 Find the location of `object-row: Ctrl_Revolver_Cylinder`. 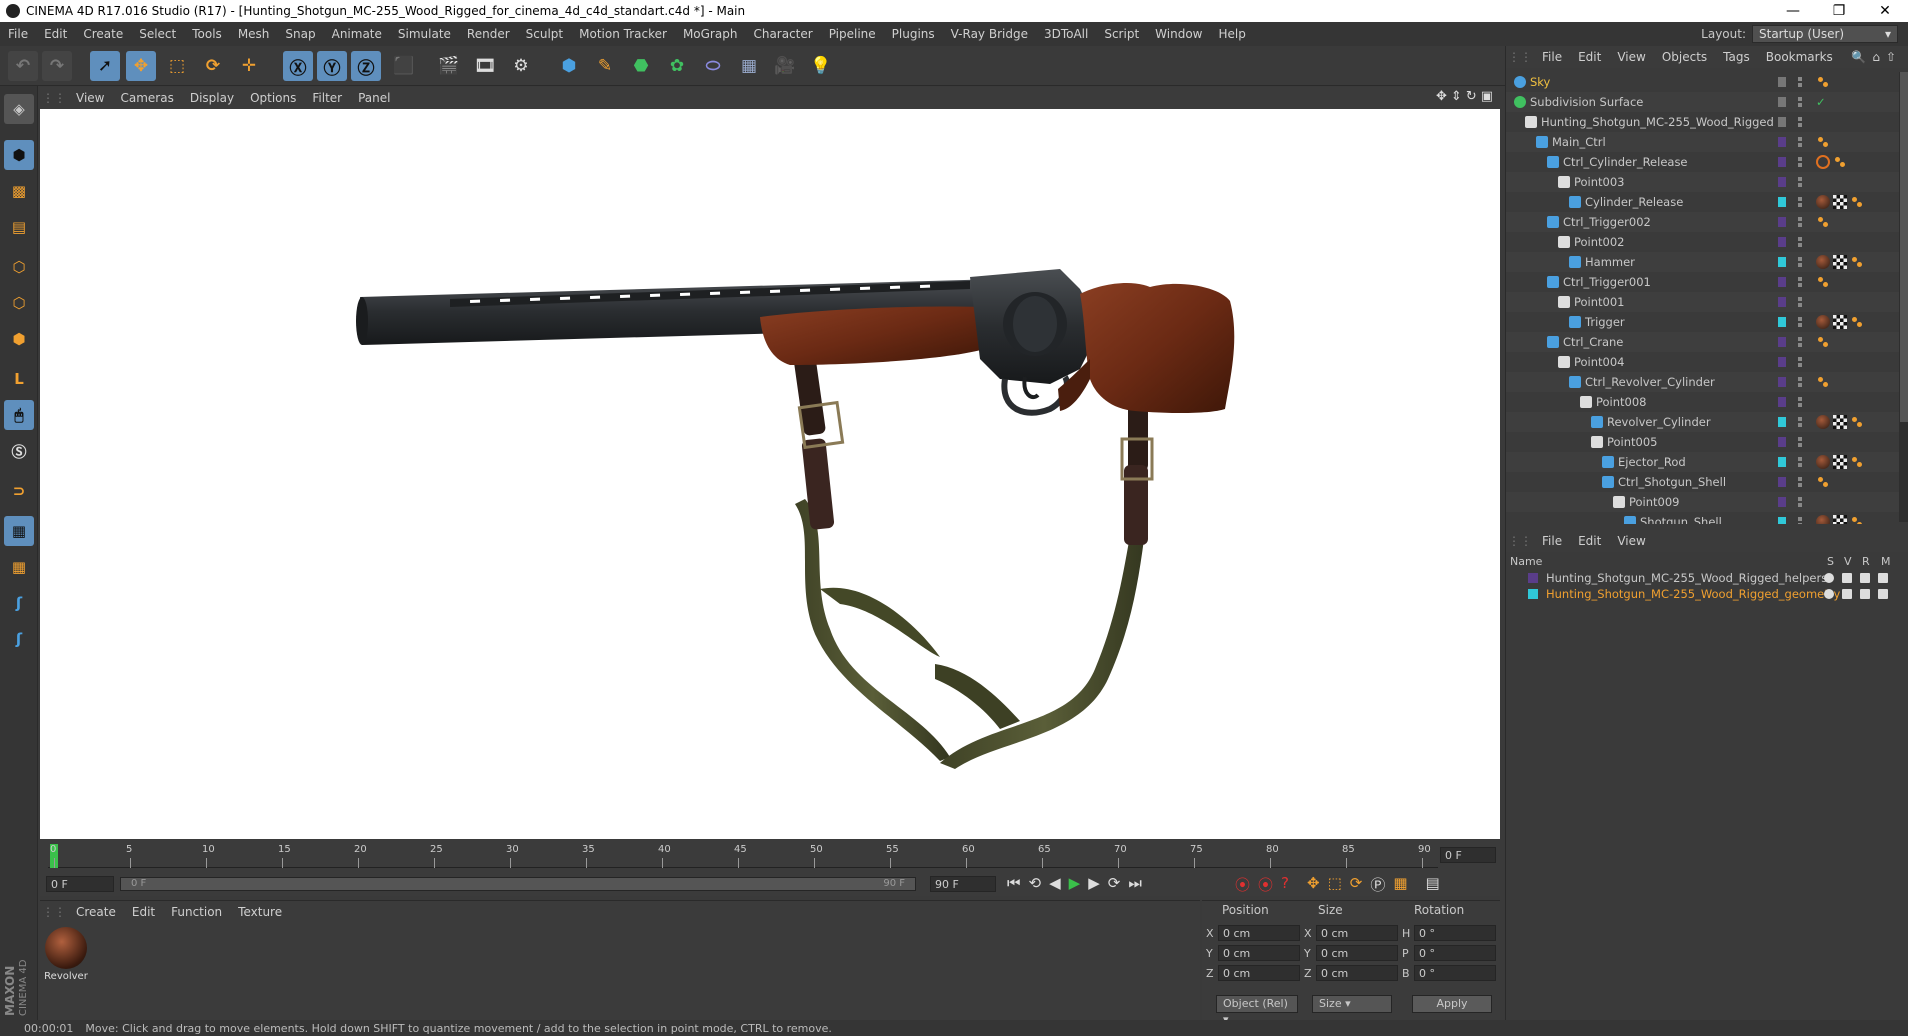

object-row: Ctrl_Revolver_Cylinder is located at coordinates (1702, 382).